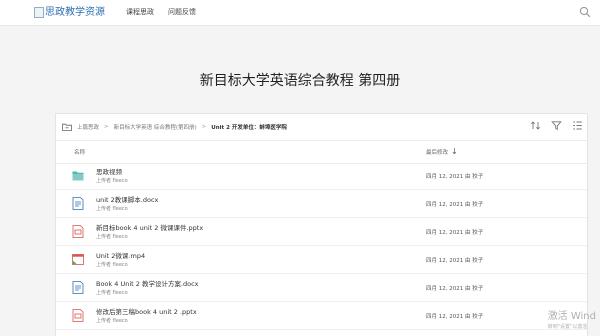 Image resolution: width=600 pixels, height=336 pixels. Describe the element at coordinates (78, 176) in the screenshot. I see `folder-icon` at that location.